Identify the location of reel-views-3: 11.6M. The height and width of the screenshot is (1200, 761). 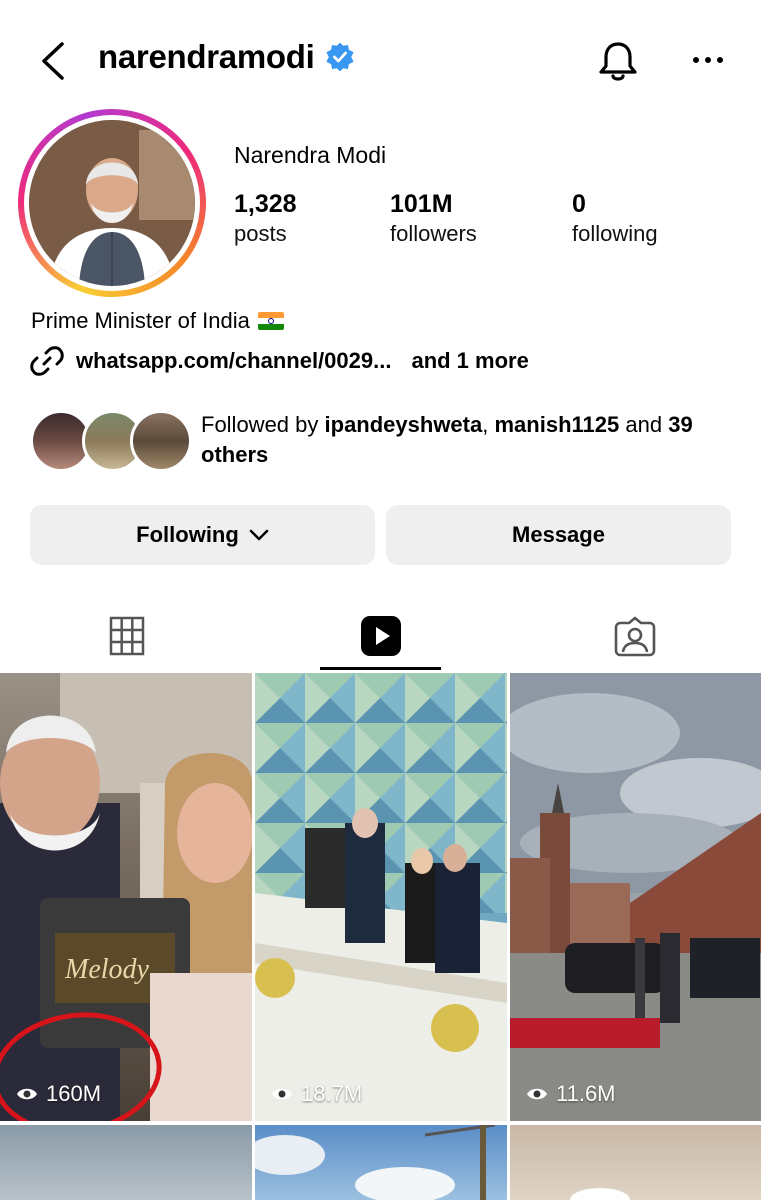
(571, 1094).